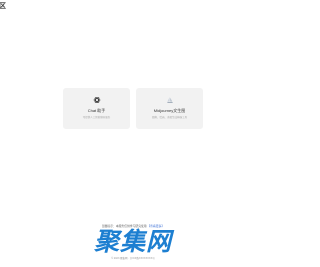 This screenshot has width=320, height=267. Describe the element at coordinates (3, 6) in the screenshot. I see `page-title: 社区` at that location.